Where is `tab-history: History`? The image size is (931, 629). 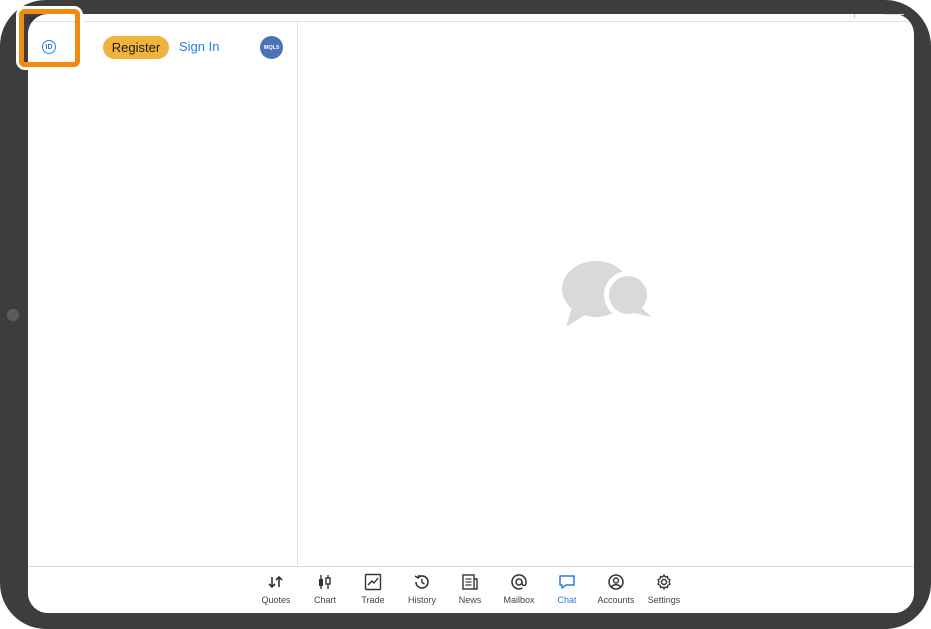
tab-history: History is located at coordinates (422, 590).